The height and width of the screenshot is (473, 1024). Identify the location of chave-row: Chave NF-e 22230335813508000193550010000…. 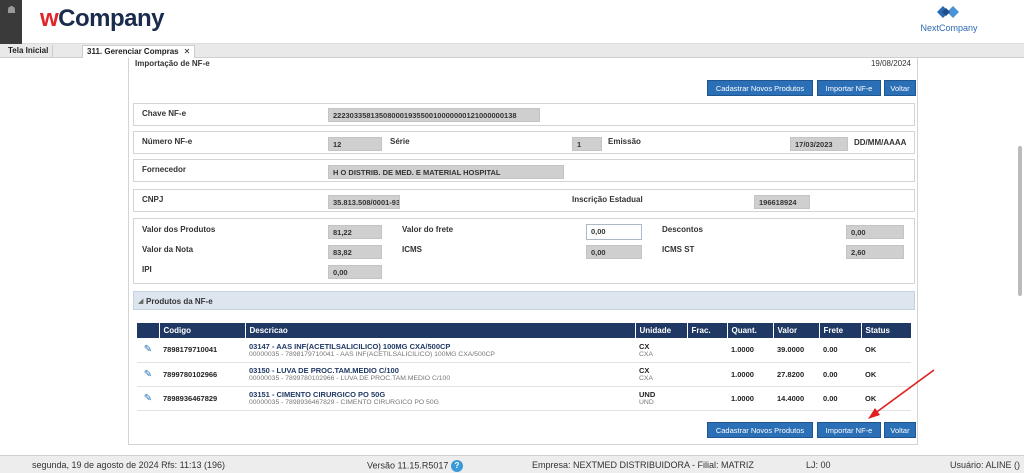
(524, 114).